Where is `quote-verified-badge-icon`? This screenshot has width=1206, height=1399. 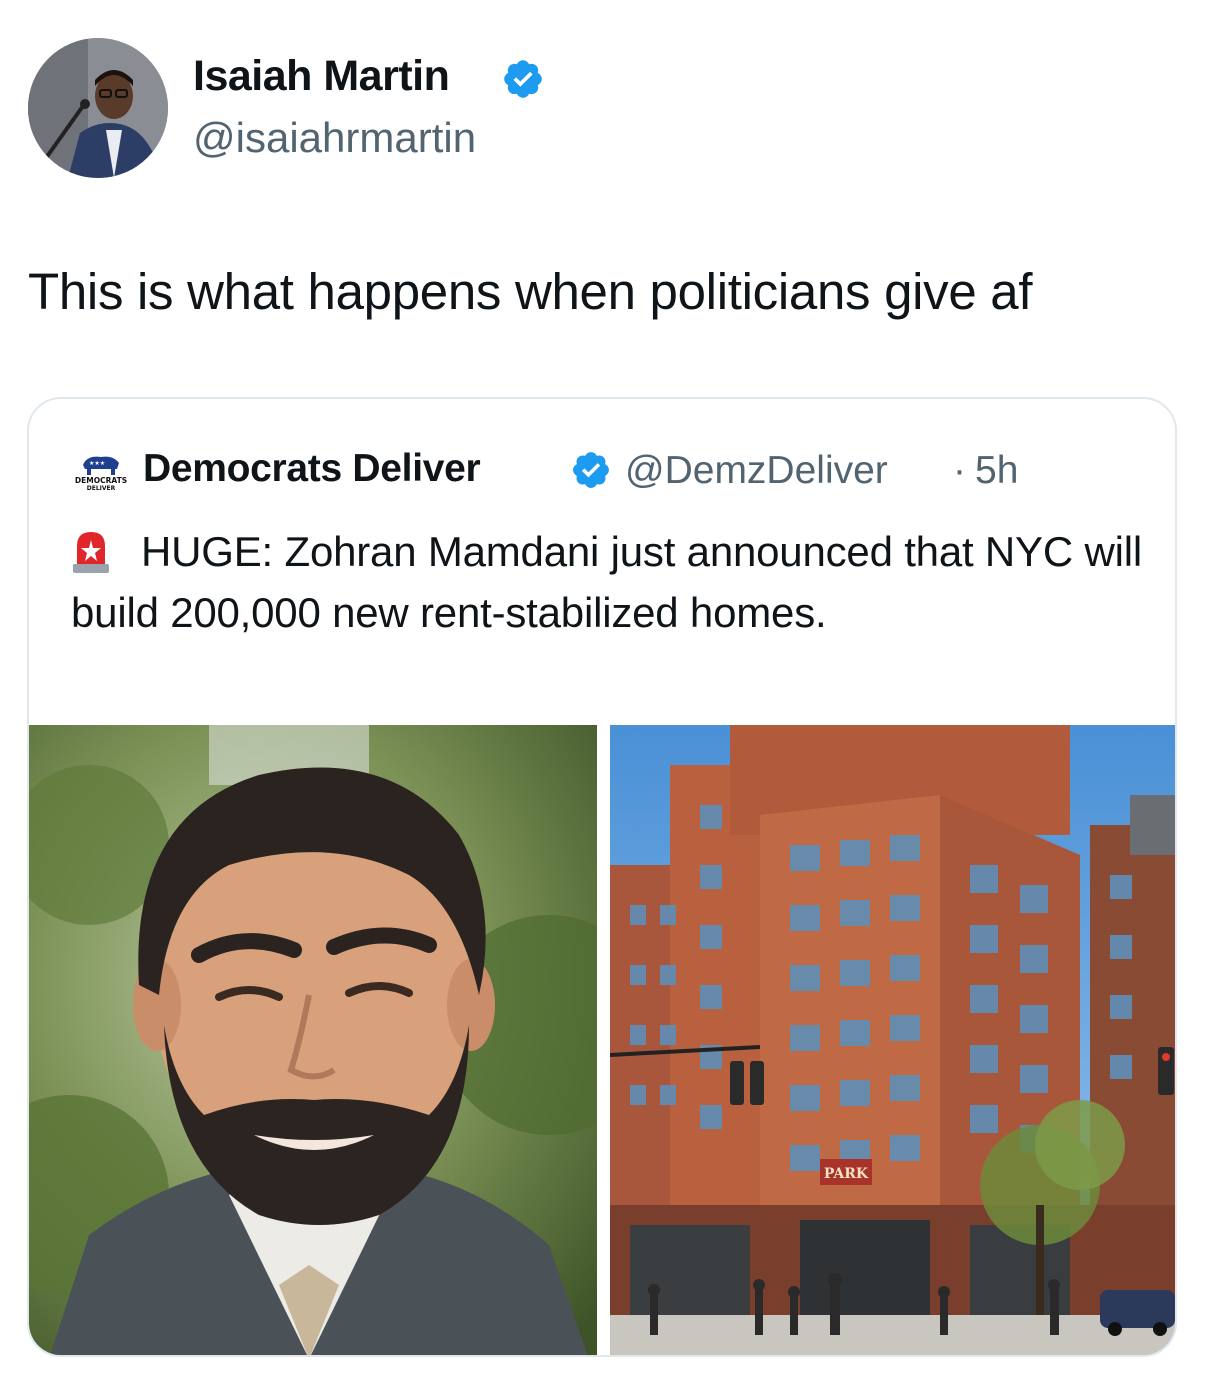
quote-verified-badge-icon is located at coordinates (591, 470).